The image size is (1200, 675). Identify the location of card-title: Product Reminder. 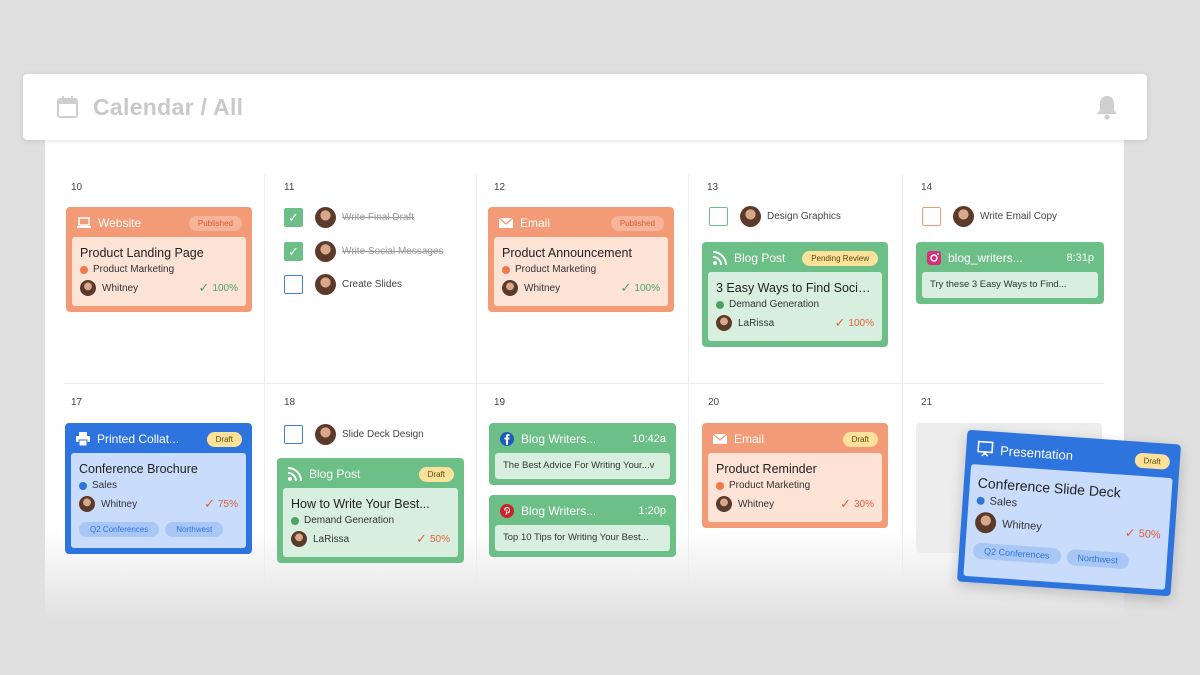
(766, 469).